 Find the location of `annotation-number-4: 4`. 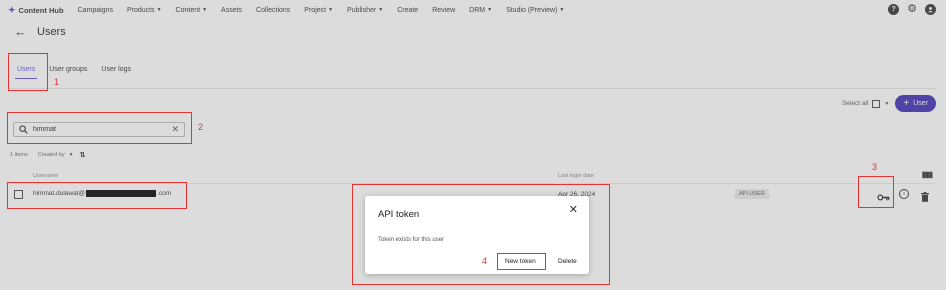

annotation-number-4: 4 is located at coordinates (485, 261).